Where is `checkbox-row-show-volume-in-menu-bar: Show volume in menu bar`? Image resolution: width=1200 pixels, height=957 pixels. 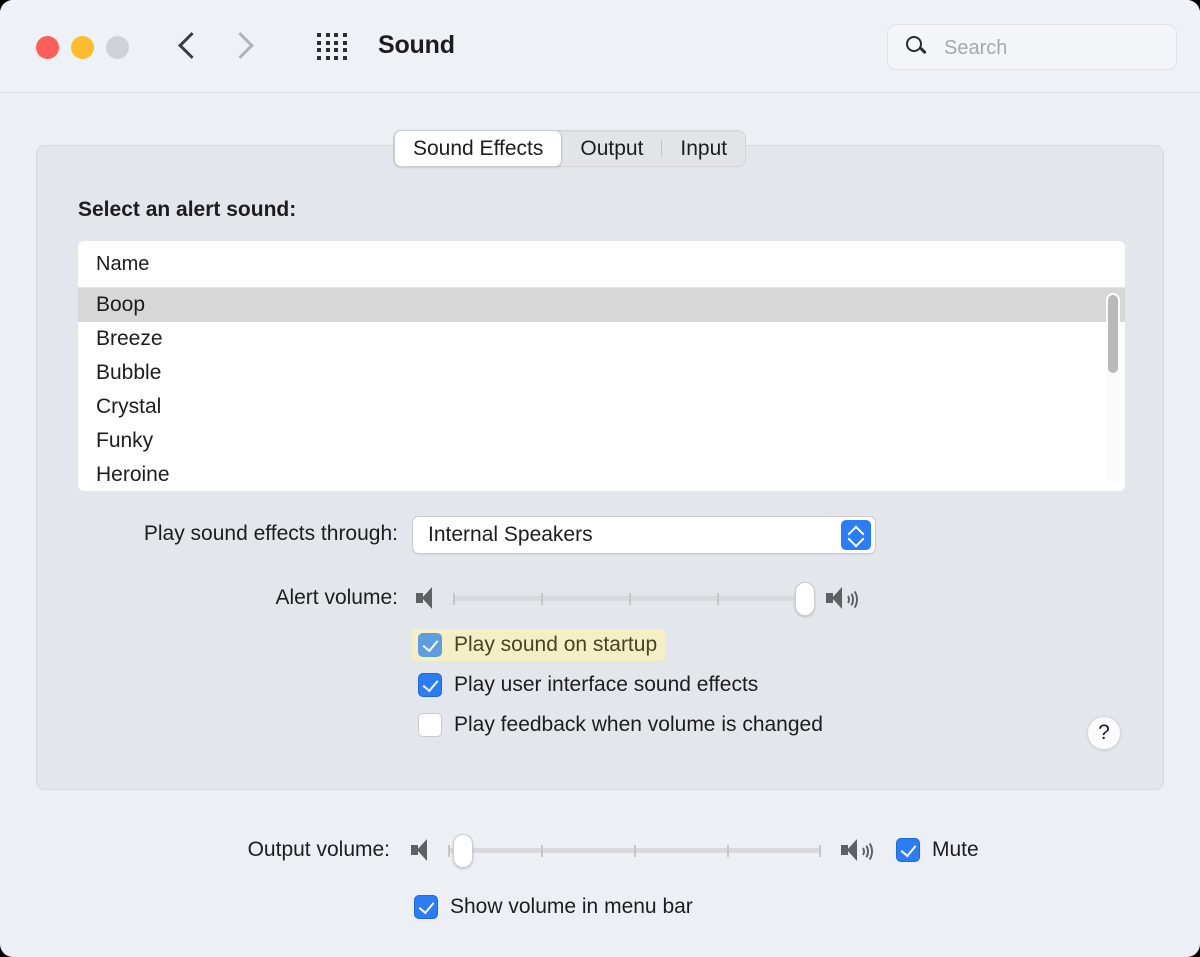 checkbox-row-show-volume-in-menu-bar: Show volume in menu bar is located at coordinates (553, 907).